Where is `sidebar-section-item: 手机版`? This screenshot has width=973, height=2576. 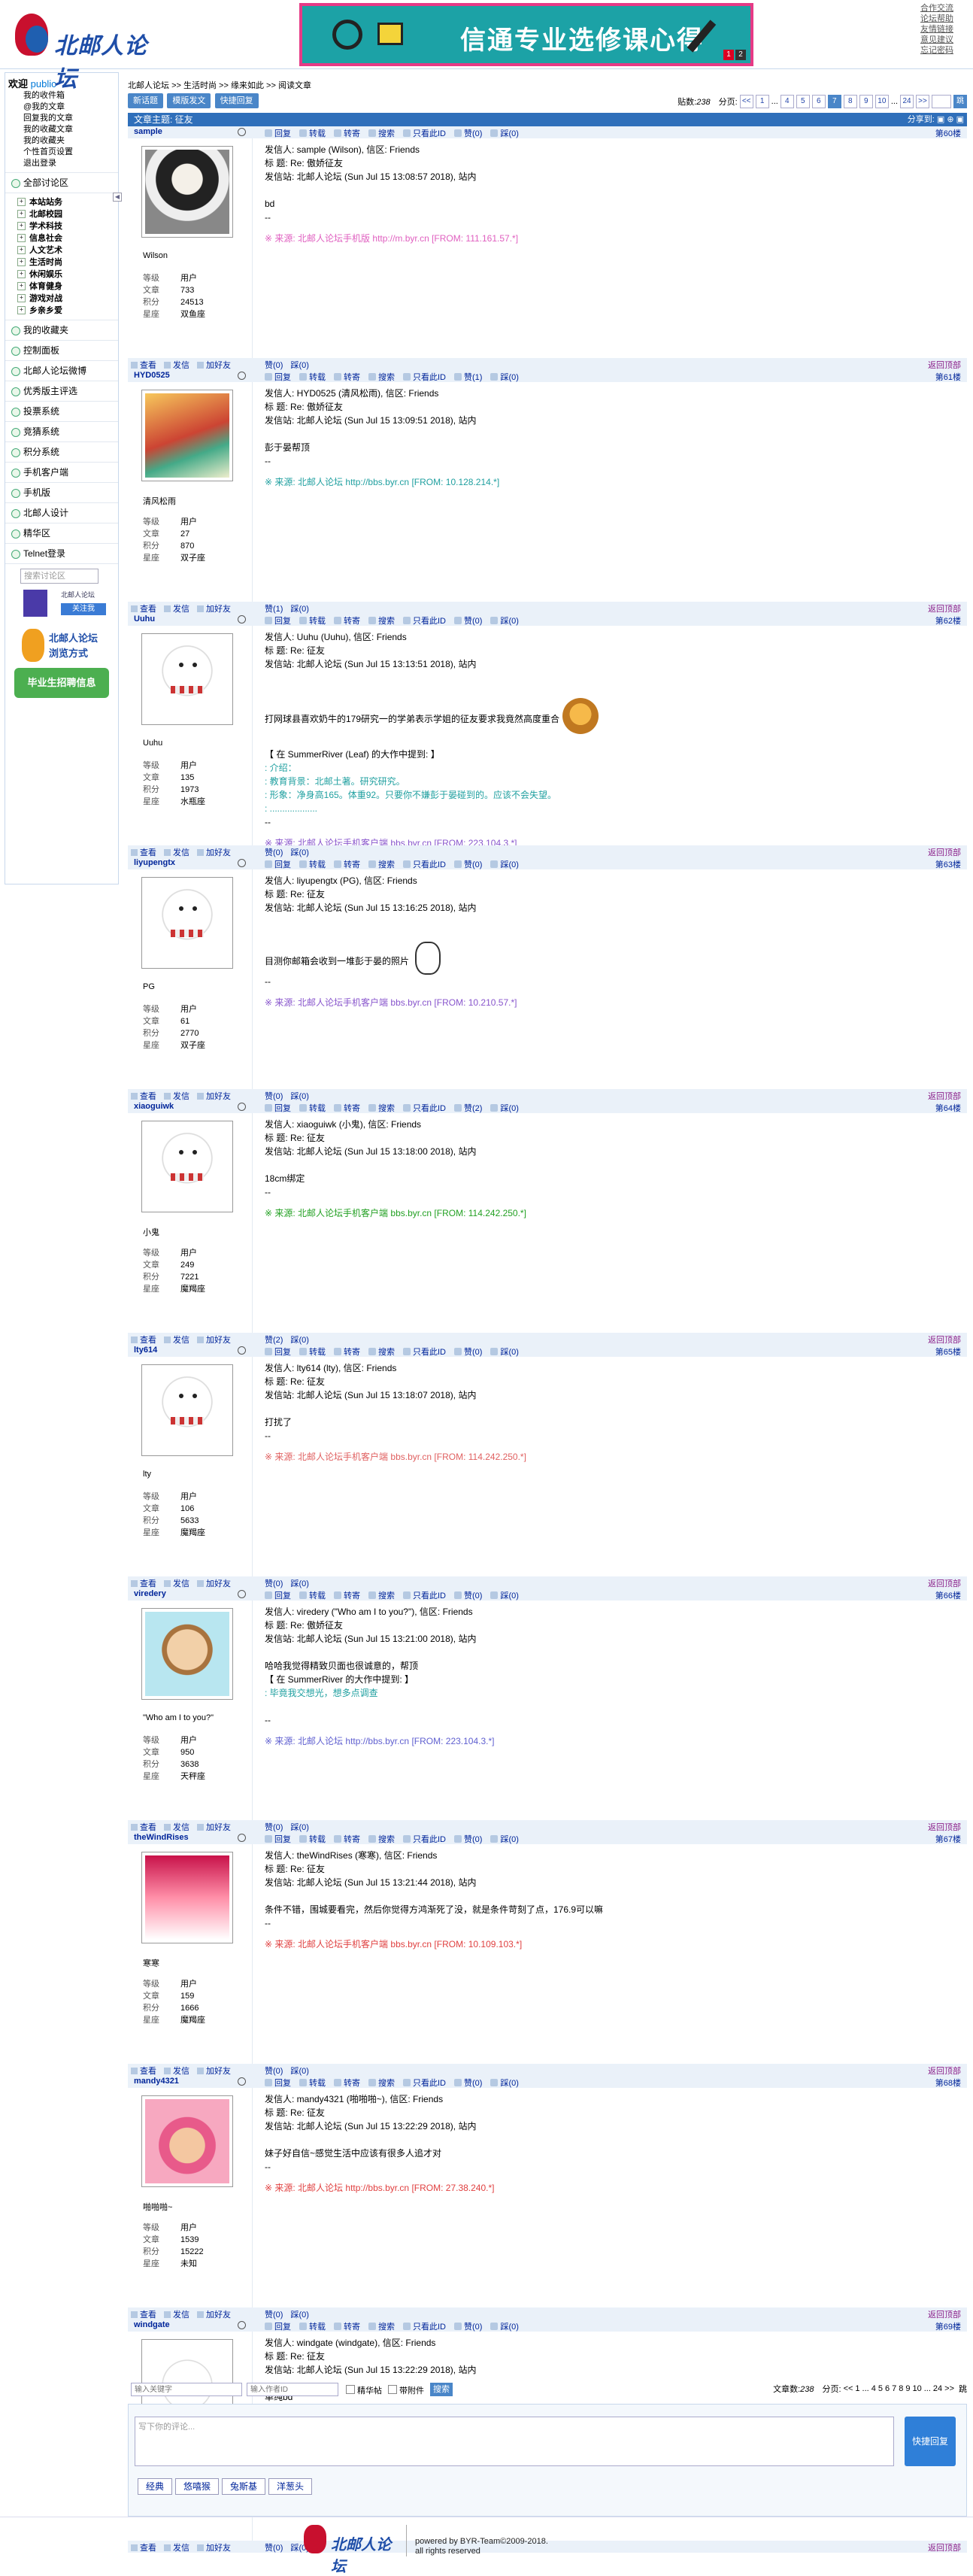 sidebar-section-item: 手机版 is located at coordinates (61, 493).